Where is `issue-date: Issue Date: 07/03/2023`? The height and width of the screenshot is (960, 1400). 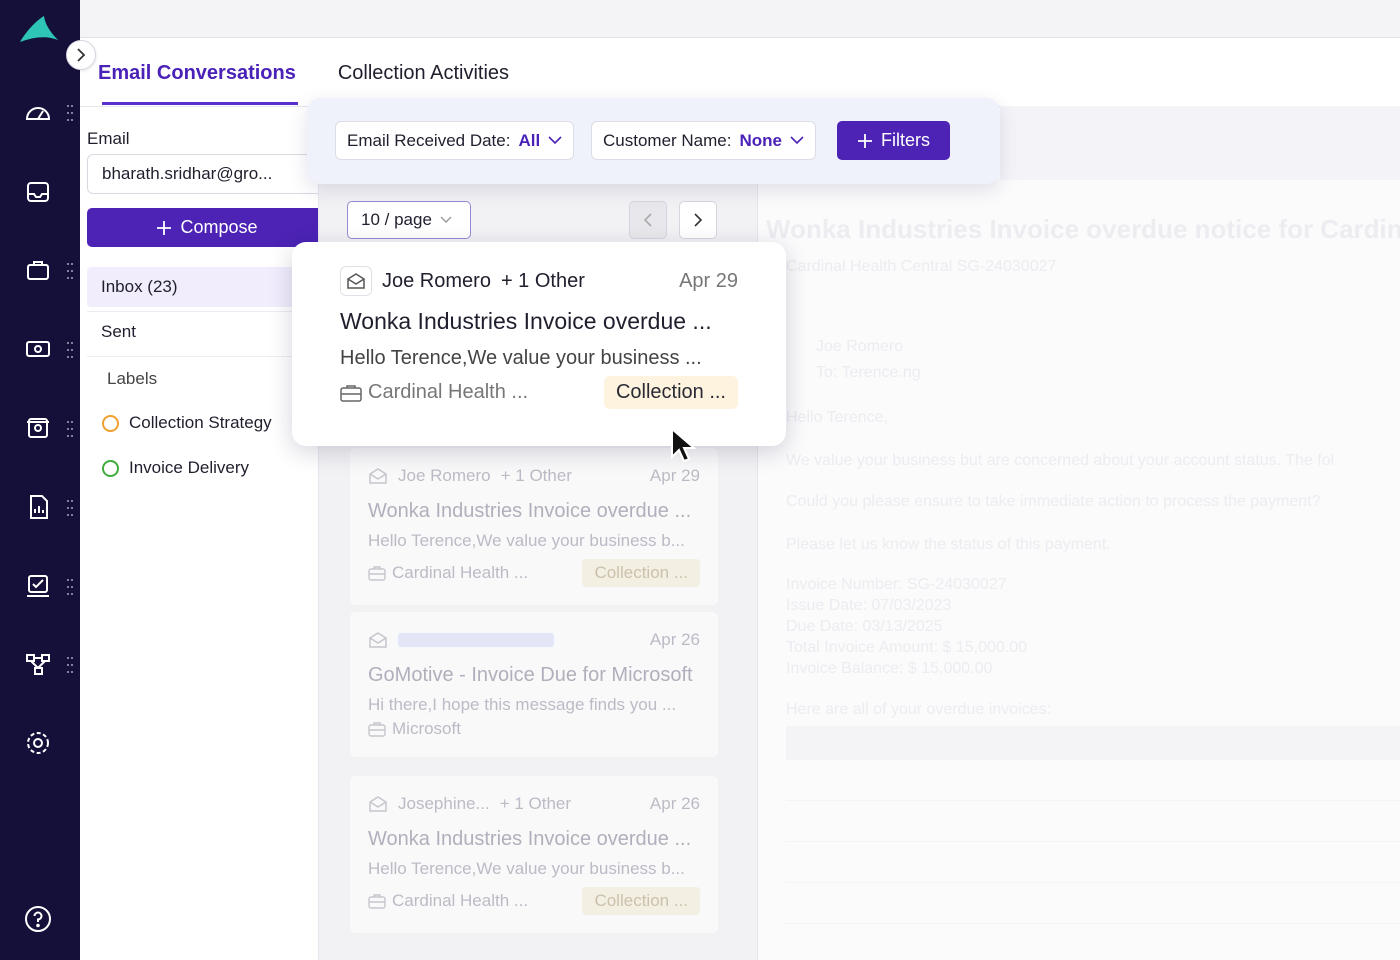 issue-date: Issue Date: 07/03/2023 is located at coordinates (869, 605).